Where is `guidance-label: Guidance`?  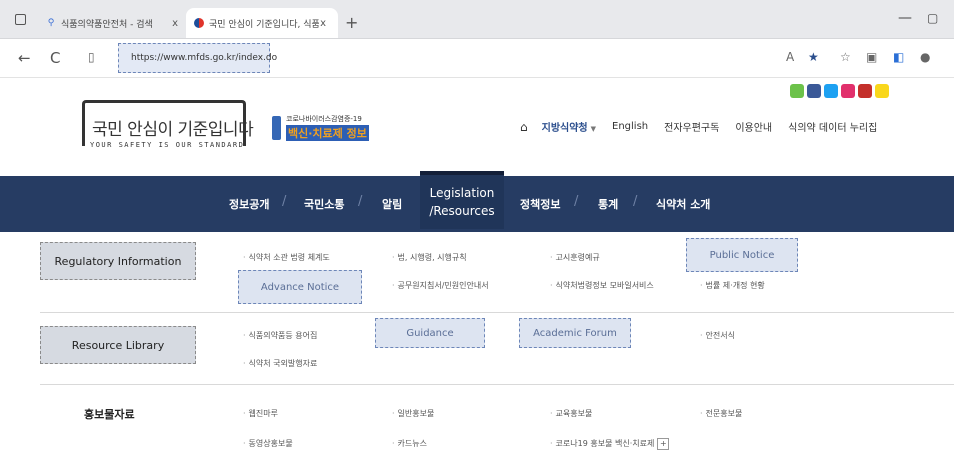
guidance-label: Guidance is located at coordinates (430, 333).